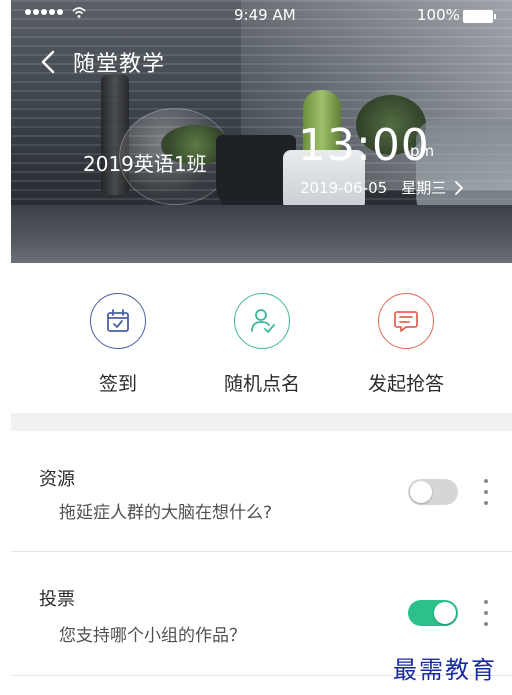 The height and width of the screenshot is (695, 512). What do you see at coordinates (57, 479) in the screenshot?
I see `item-title: 资源` at bounding box center [57, 479].